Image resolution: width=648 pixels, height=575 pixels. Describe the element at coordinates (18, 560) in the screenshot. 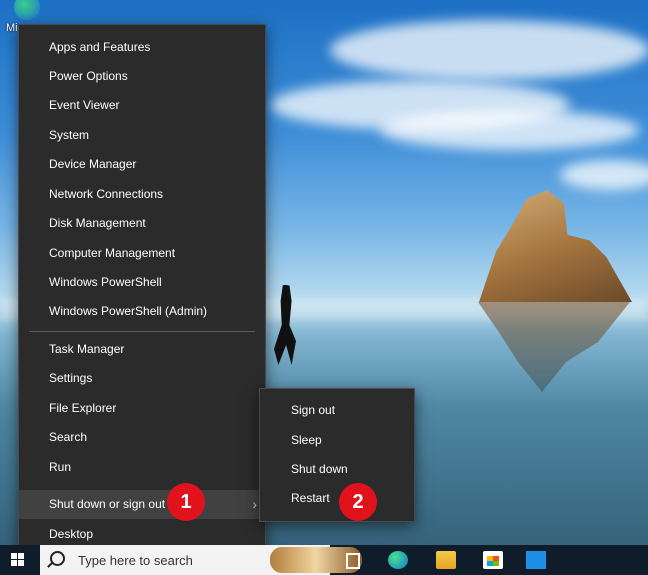

I see `windows-start-icon` at that location.